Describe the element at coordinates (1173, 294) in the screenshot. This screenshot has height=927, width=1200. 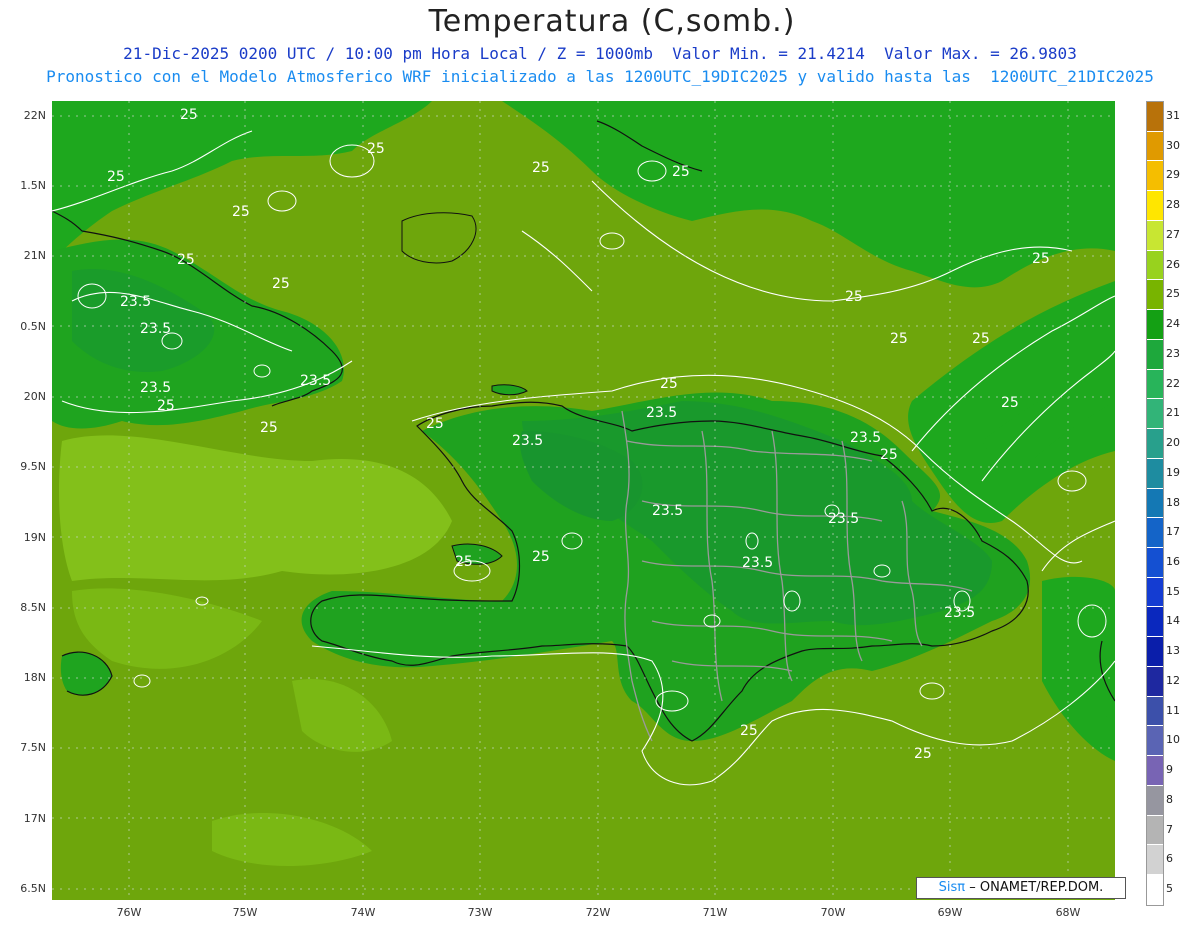
I see `colorbar-label: 25` at that location.